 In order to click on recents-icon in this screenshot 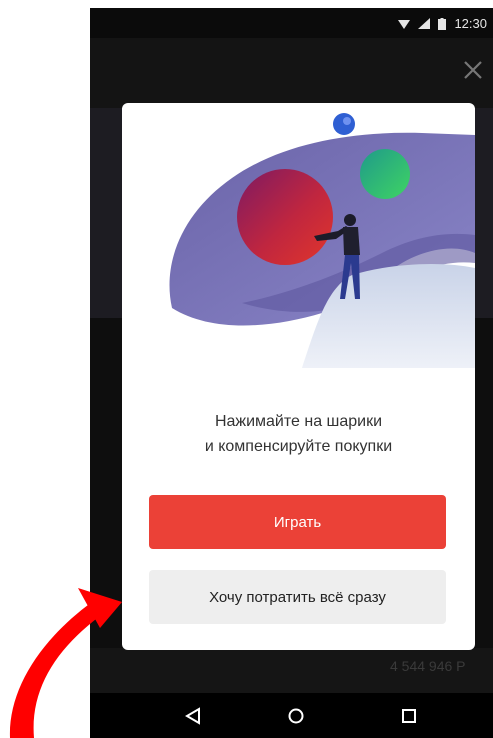, I will do `click(409, 716)`.